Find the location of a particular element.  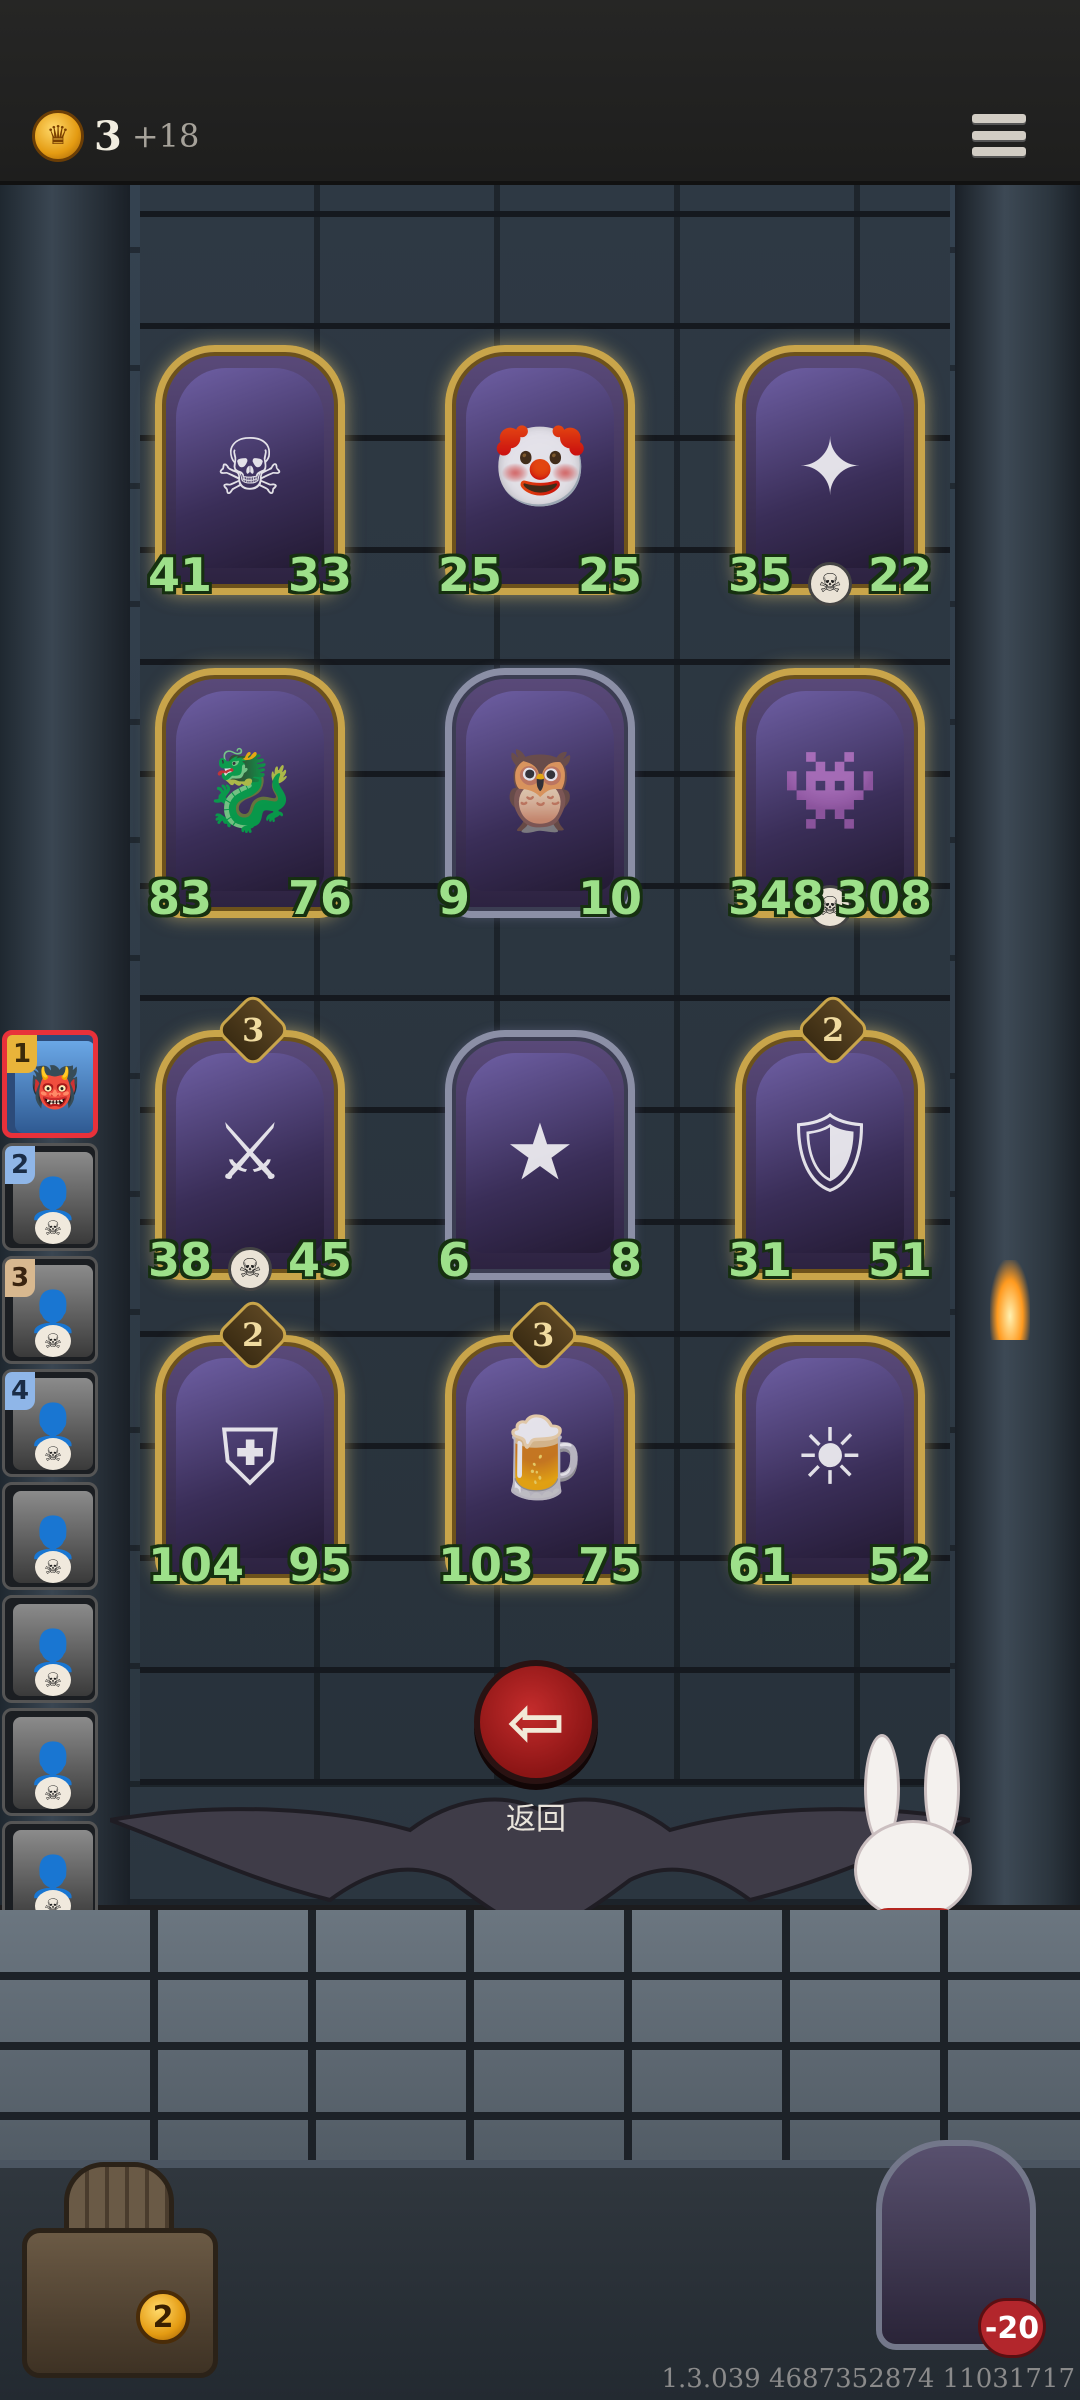

minion-card: ✦ ☠ 35 22 is located at coordinates (830, 475).